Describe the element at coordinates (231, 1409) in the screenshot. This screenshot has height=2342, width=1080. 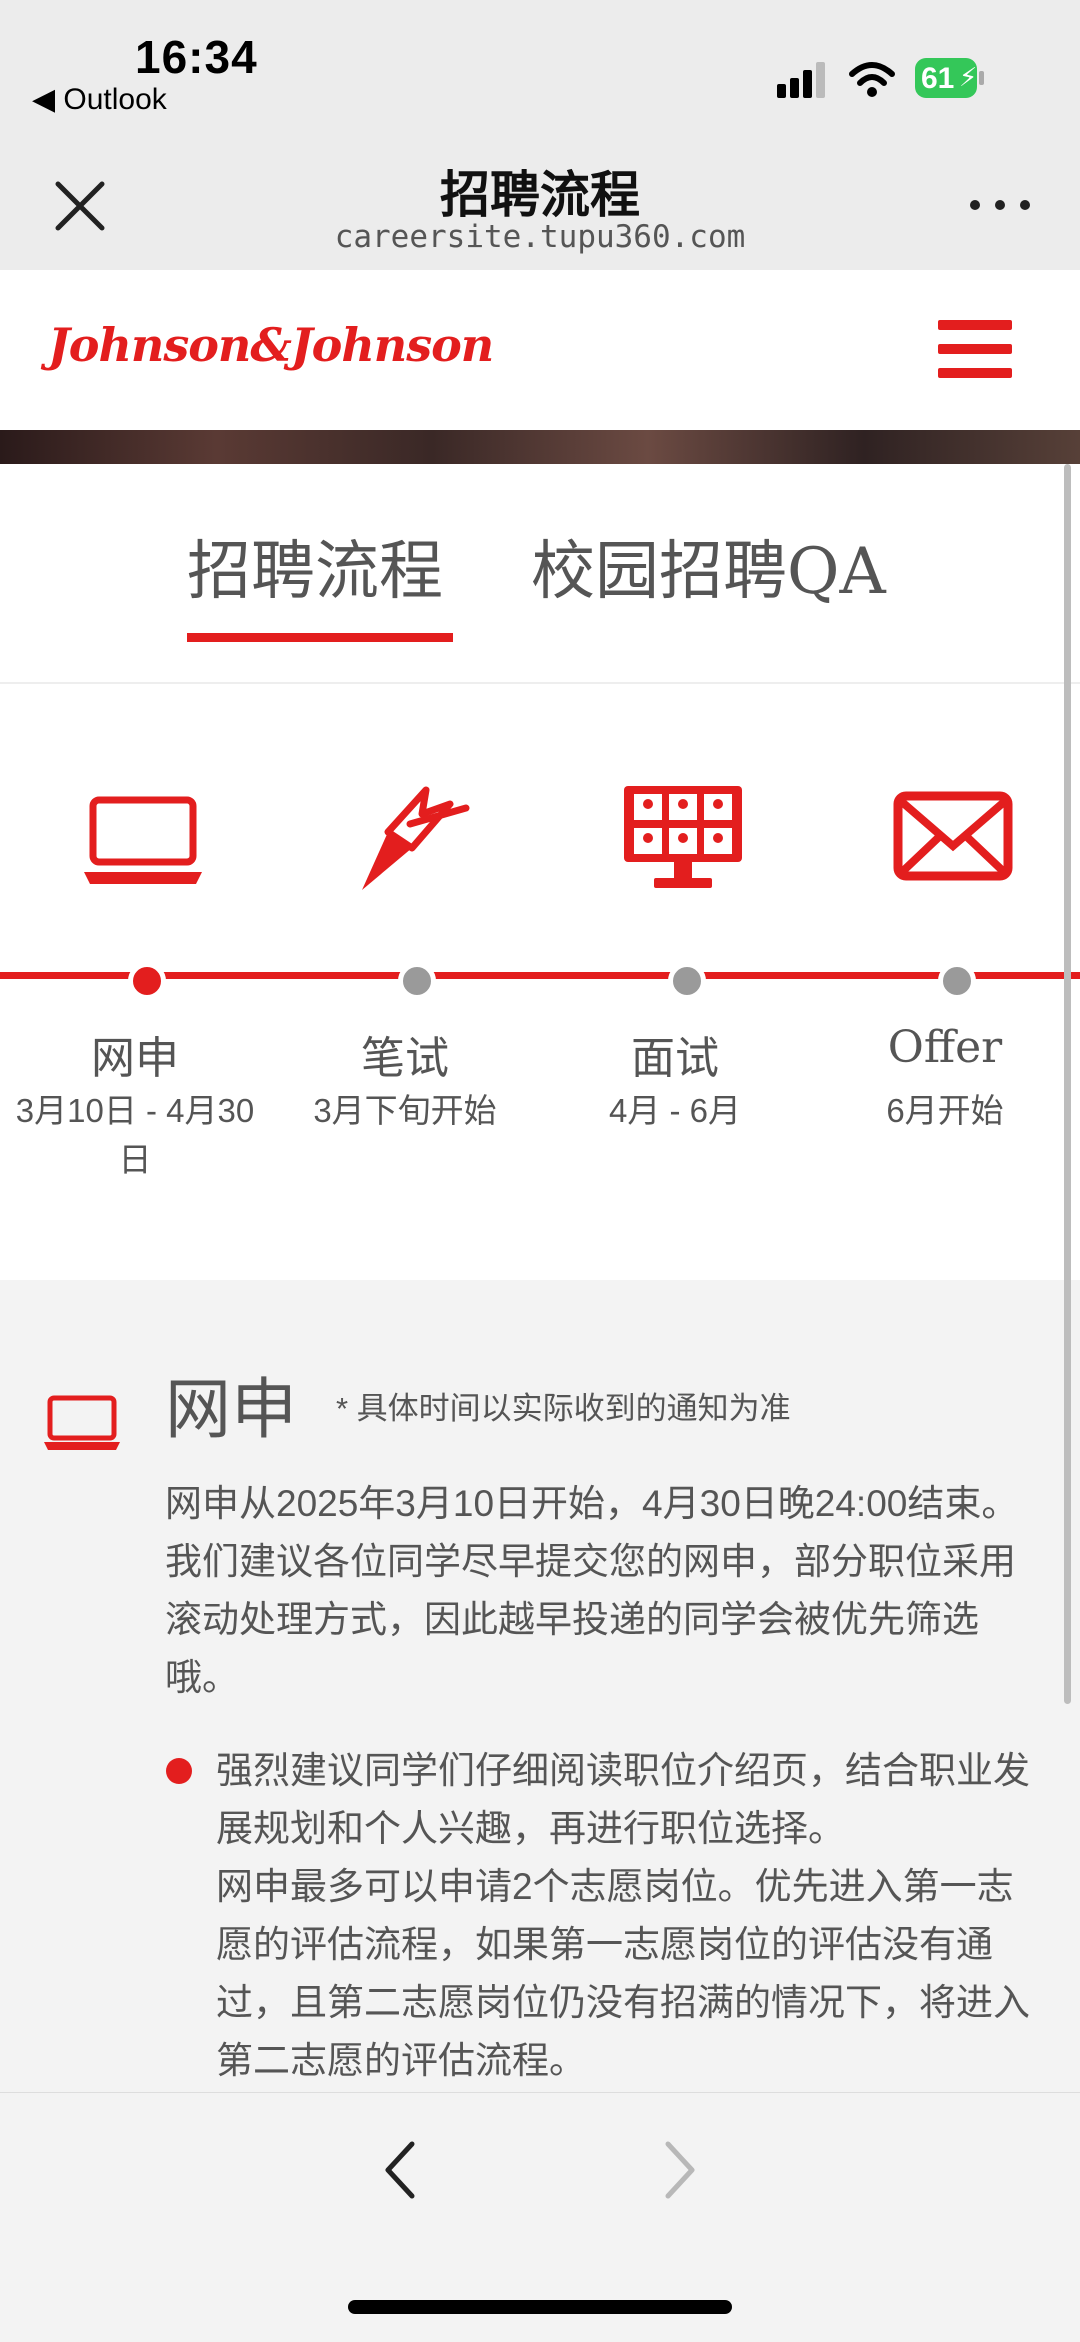
I see `detail-title: 网申` at that location.